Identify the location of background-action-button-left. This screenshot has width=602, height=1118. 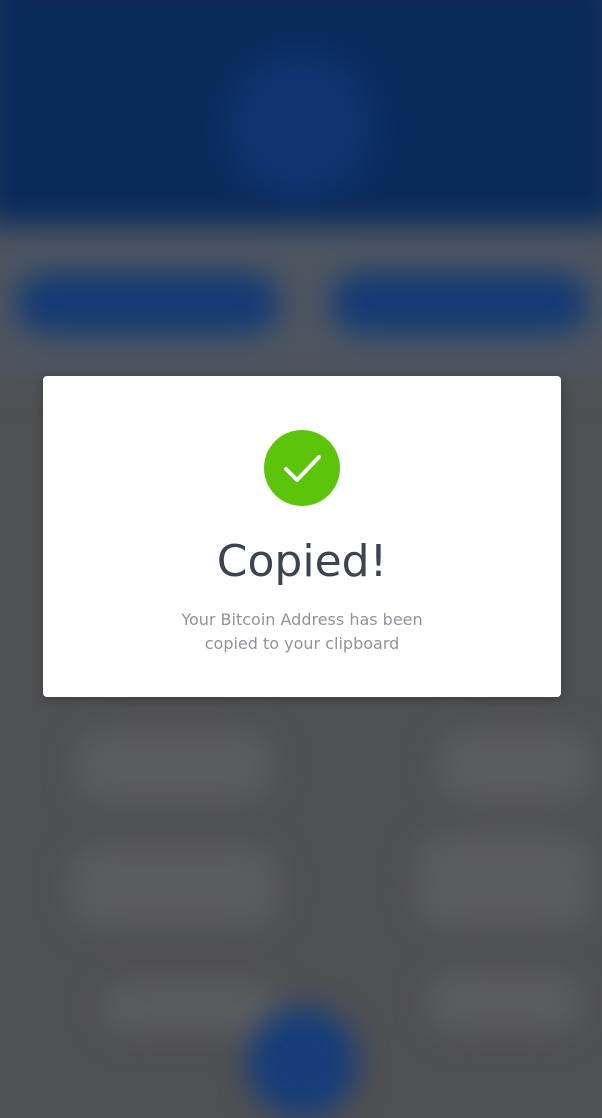
(147, 303).